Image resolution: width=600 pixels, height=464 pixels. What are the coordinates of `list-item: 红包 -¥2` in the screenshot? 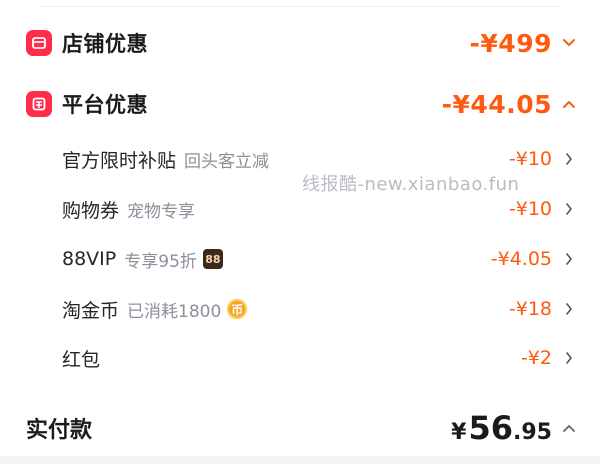 It's located at (300, 358).